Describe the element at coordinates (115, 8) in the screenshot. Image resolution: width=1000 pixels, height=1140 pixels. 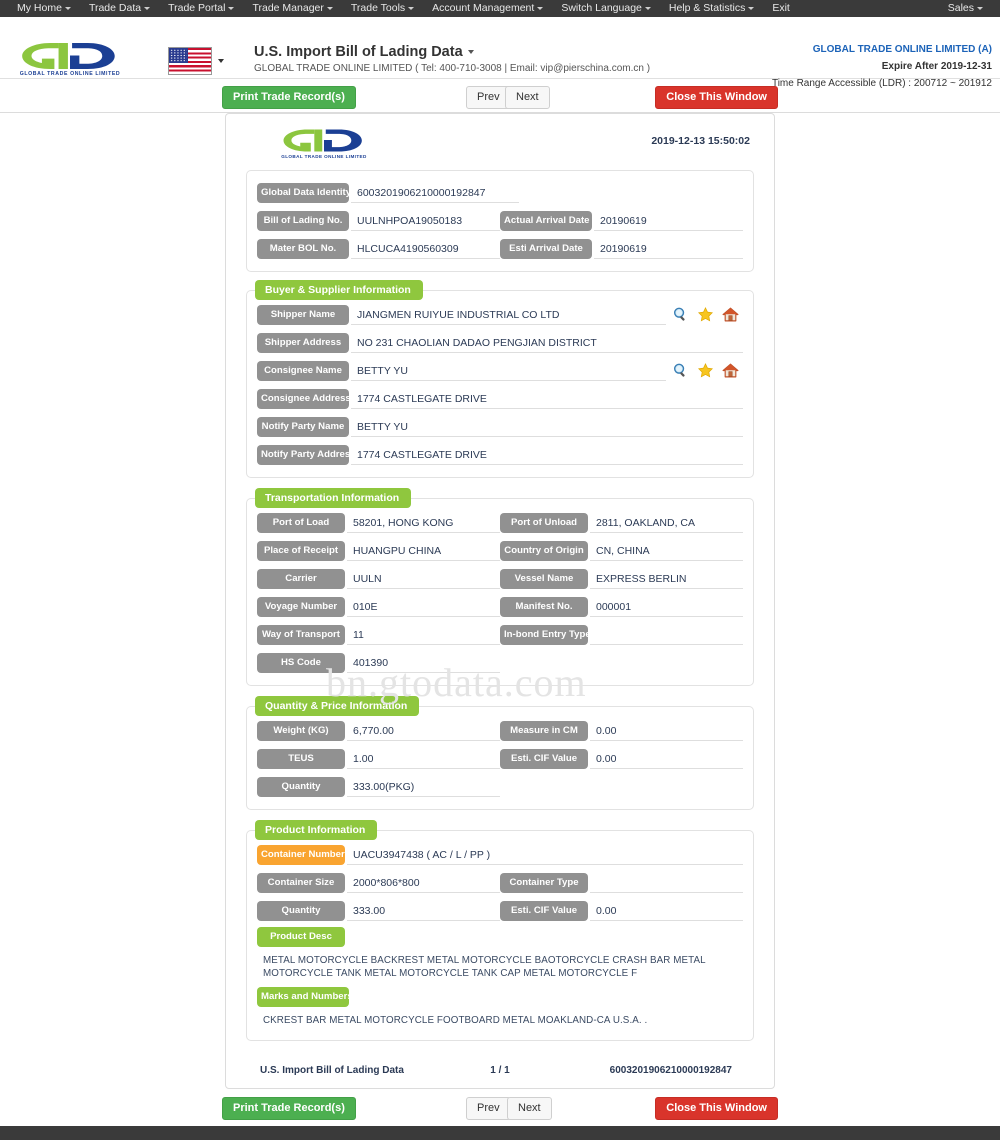
I see `nav-item-label: Trade Data` at that location.